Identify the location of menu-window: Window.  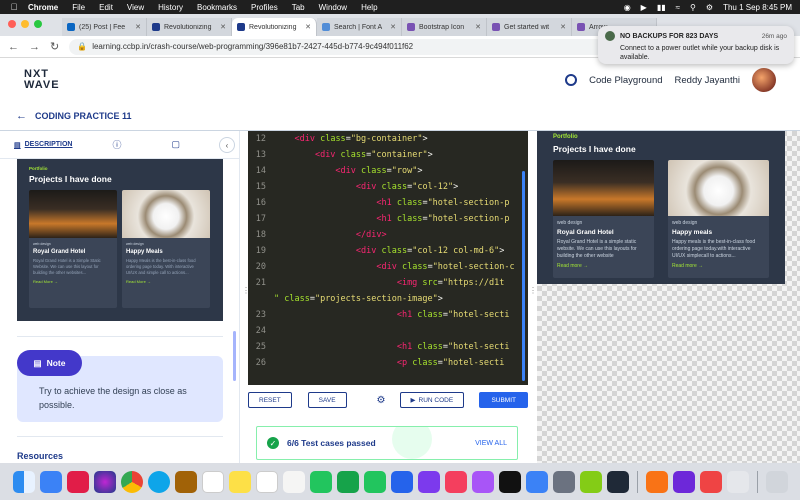
(333, 7).